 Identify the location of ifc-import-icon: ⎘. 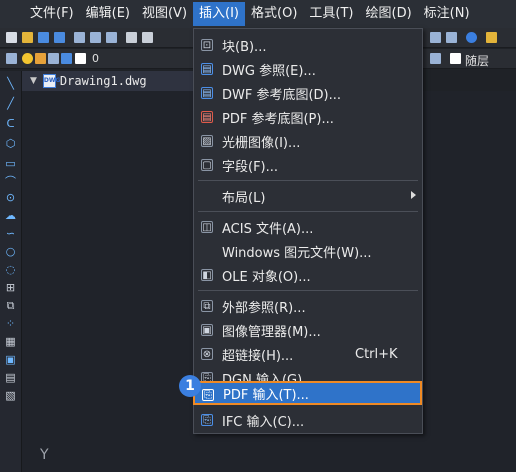
(207, 420).